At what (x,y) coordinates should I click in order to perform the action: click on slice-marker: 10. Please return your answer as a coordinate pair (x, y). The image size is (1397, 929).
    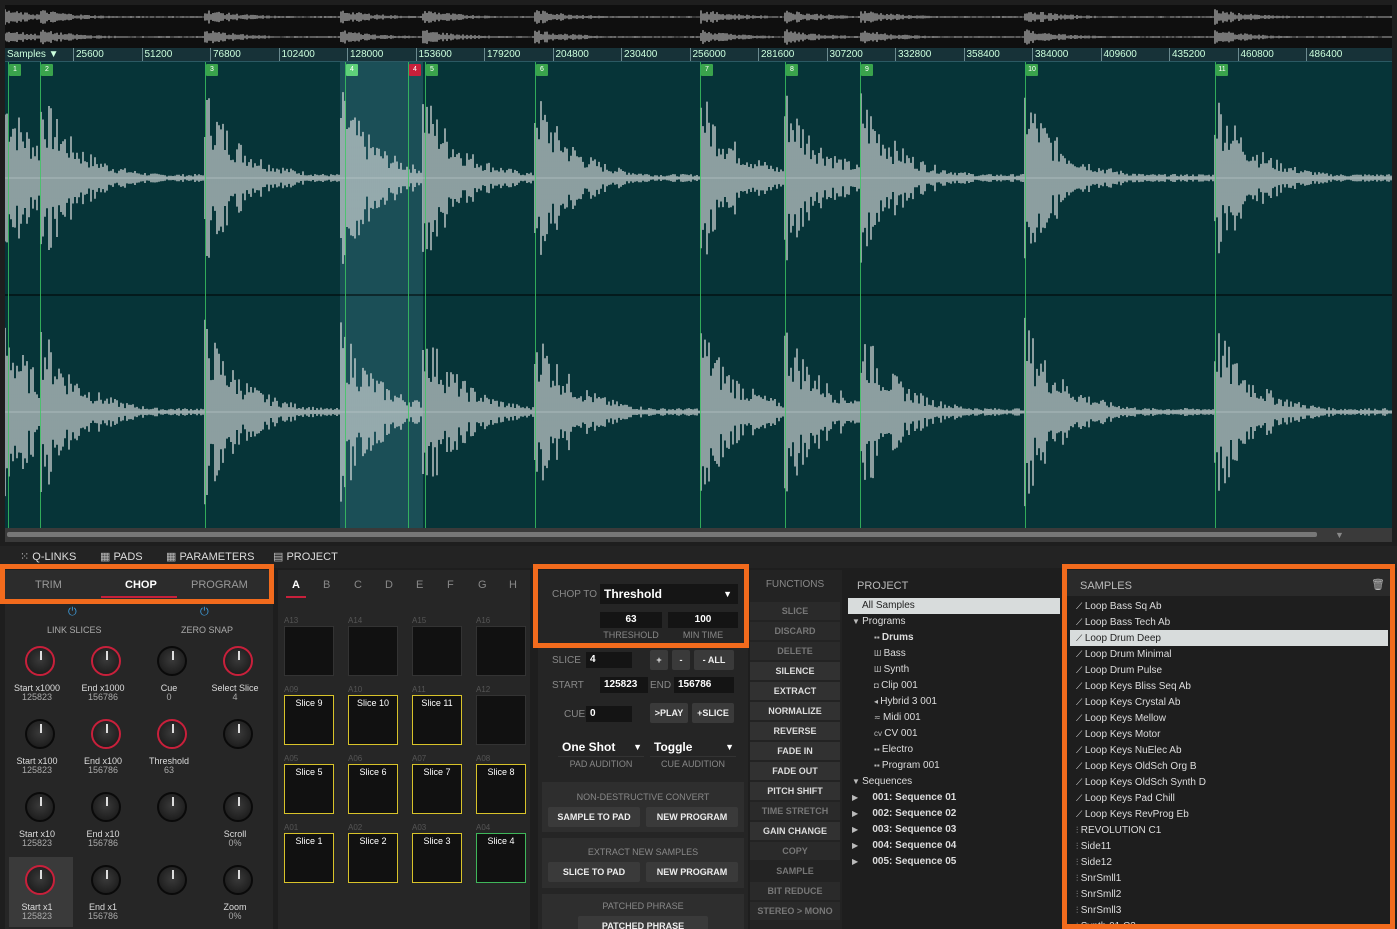
    Looking at the image, I should click on (1032, 70).